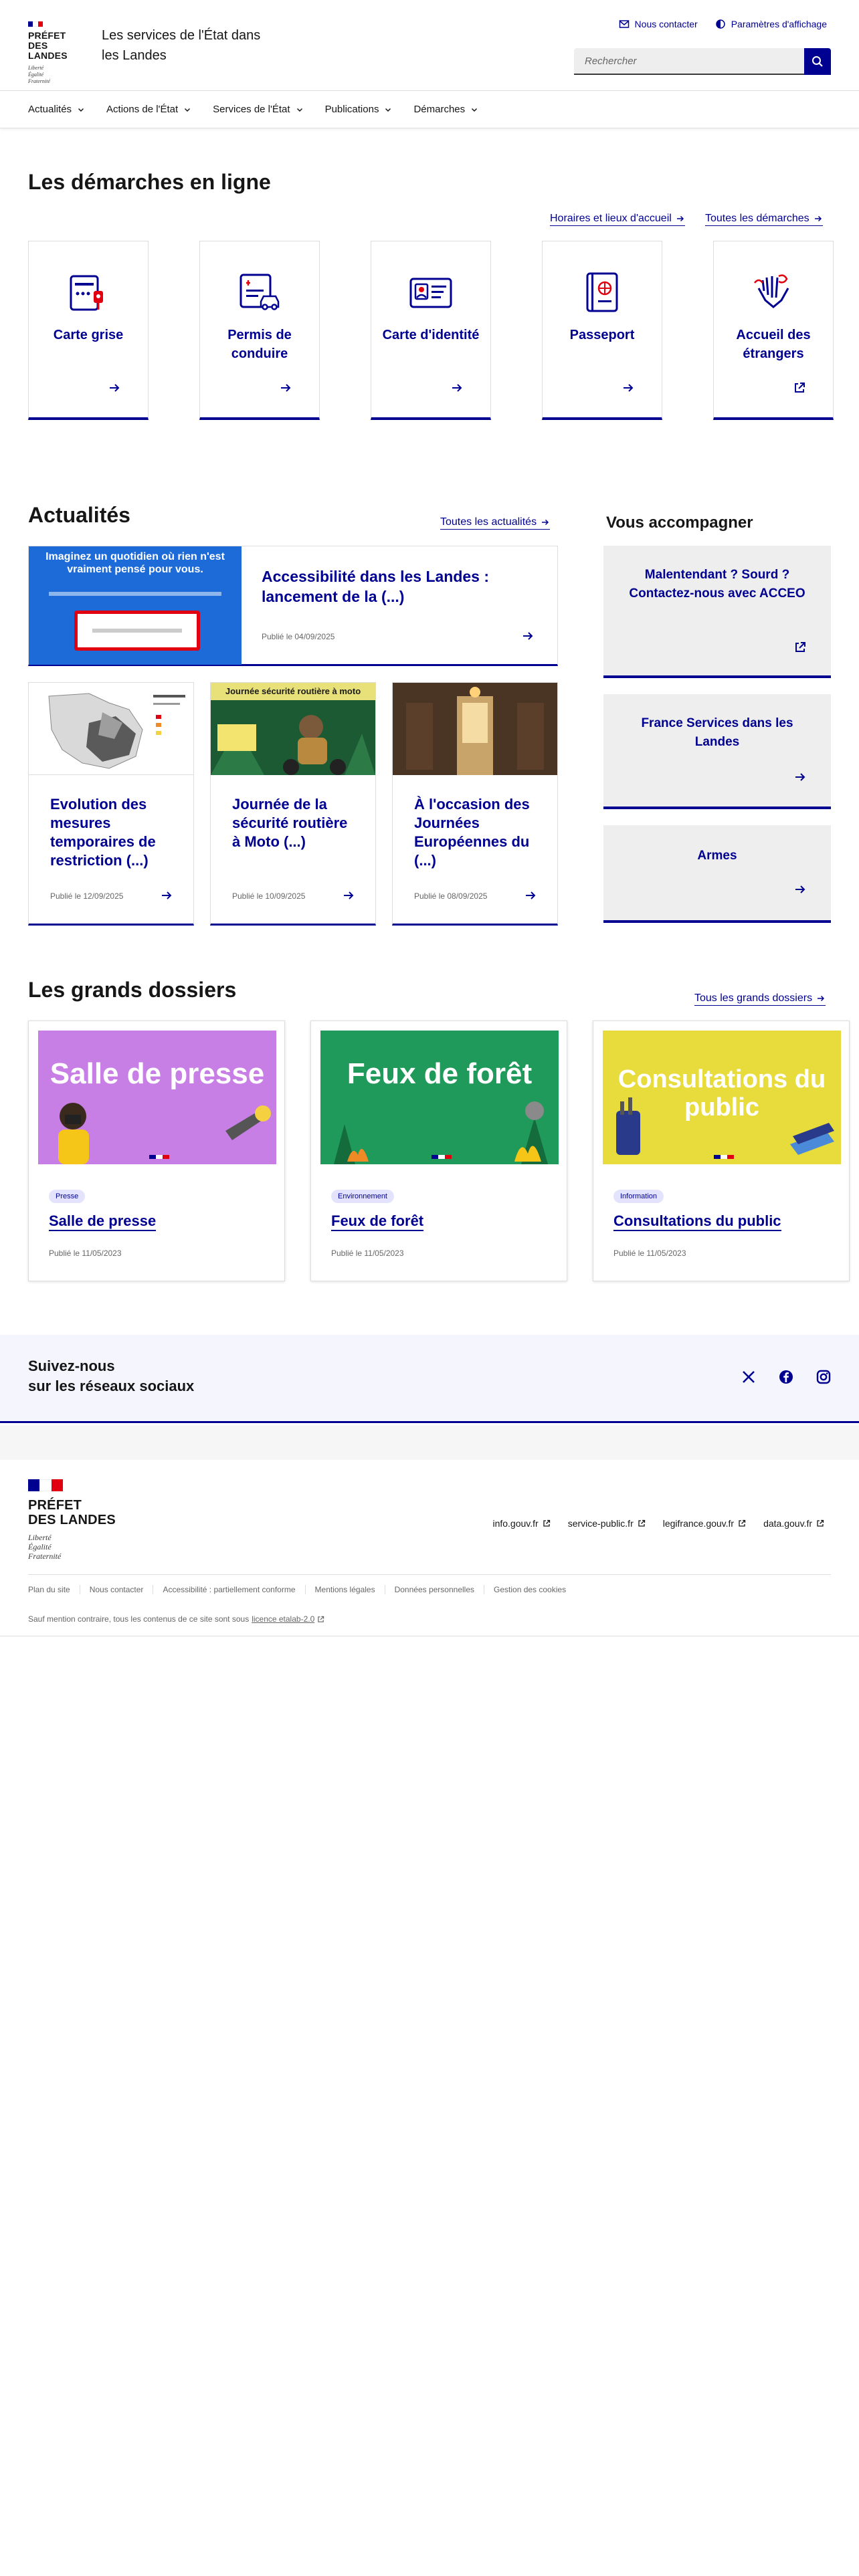 This screenshot has width=859, height=2576. I want to click on footer-contact-link: Nous contacter, so click(116, 1590).